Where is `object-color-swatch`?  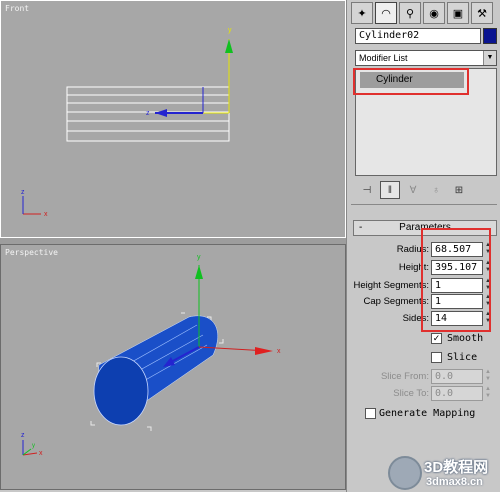 object-color-swatch is located at coordinates (490, 36).